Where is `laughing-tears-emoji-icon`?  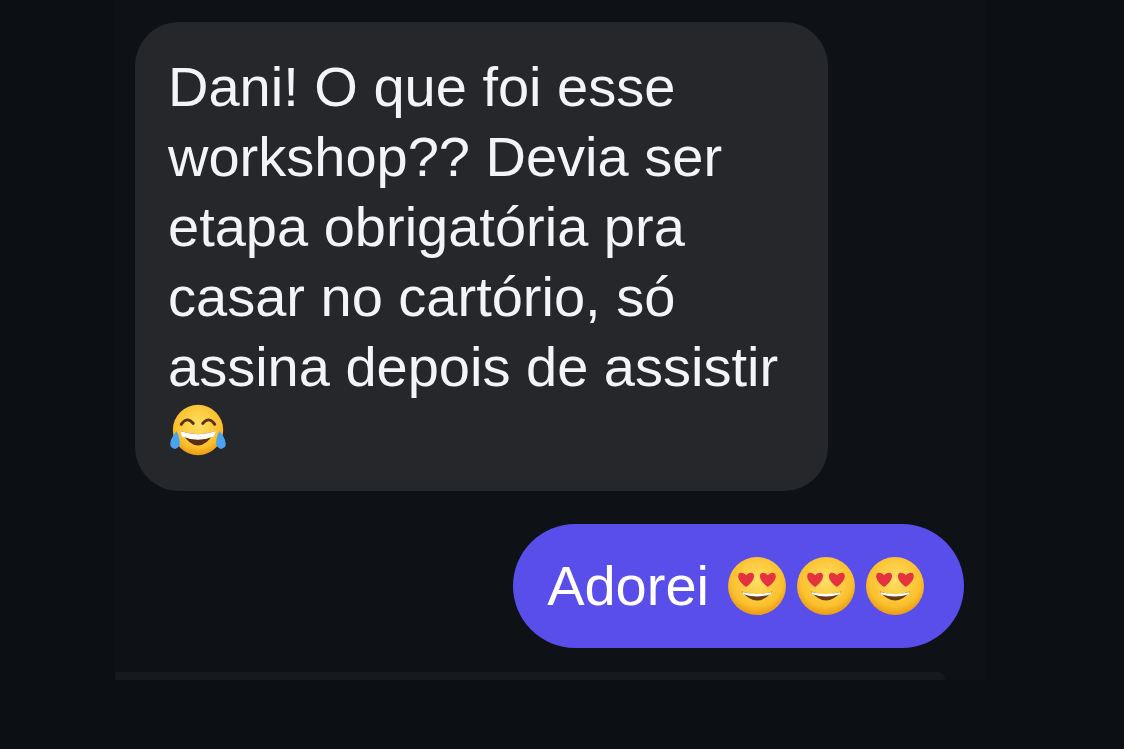 laughing-tears-emoji-icon is located at coordinates (198, 430).